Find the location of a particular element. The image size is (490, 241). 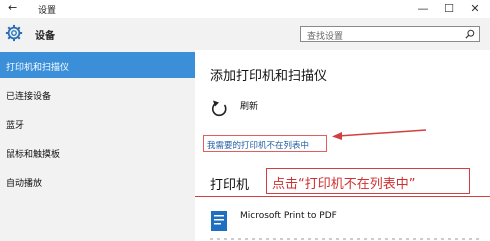

list-separator is located at coordinates (345, 239).